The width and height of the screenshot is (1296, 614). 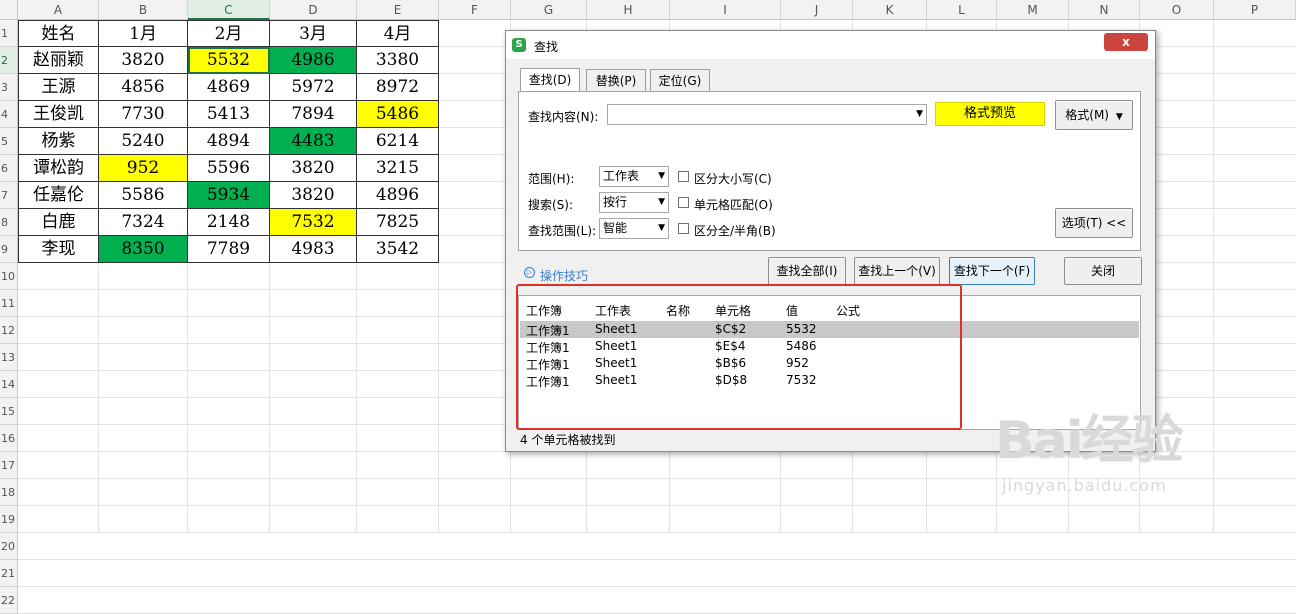 What do you see at coordinates (143, 114) in the screenshot?
I see `table-cell: 7730` at bounding box center [143, 114].